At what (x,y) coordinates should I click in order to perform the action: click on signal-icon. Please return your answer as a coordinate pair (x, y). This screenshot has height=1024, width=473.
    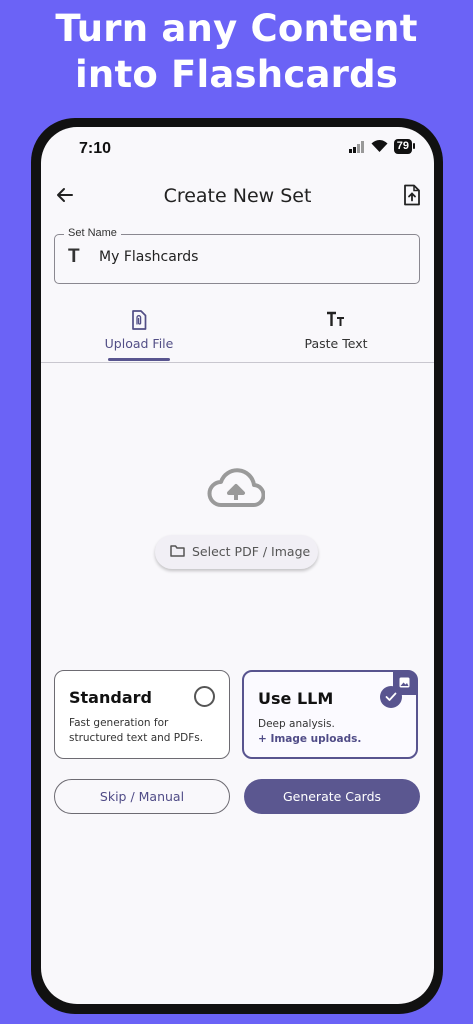
    Looking at the image, I should click on (356, 146).